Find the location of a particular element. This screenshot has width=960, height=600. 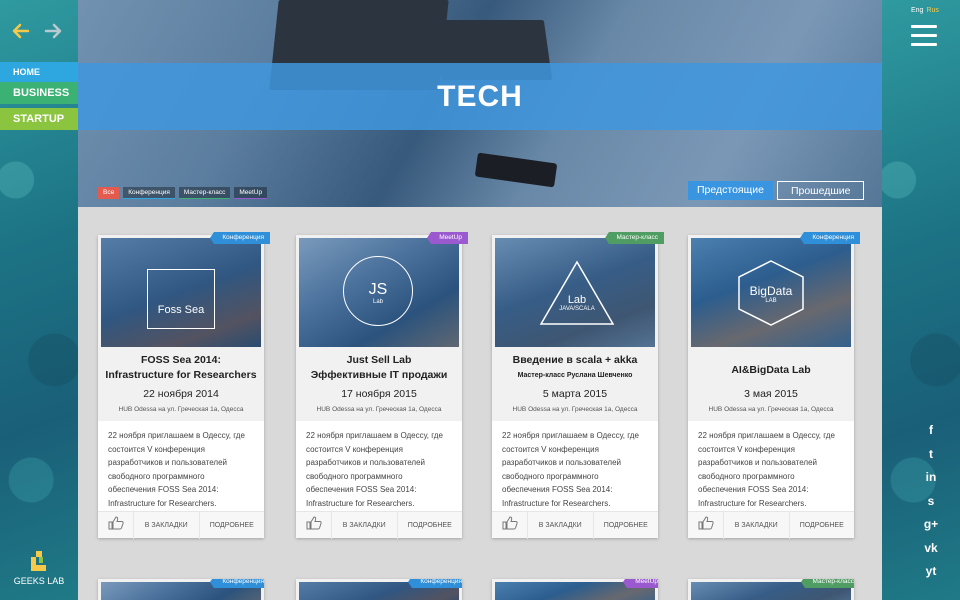

filter-conference: Конференция is located at coordinates (149, 193).